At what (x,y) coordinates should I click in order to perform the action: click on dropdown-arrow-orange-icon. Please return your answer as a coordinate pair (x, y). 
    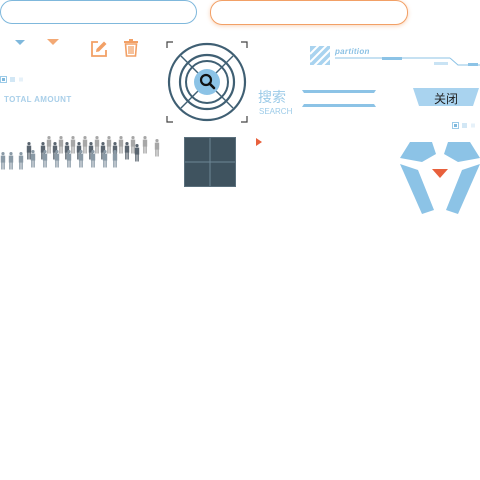
    Looking at the image, I should click on (53, 42).